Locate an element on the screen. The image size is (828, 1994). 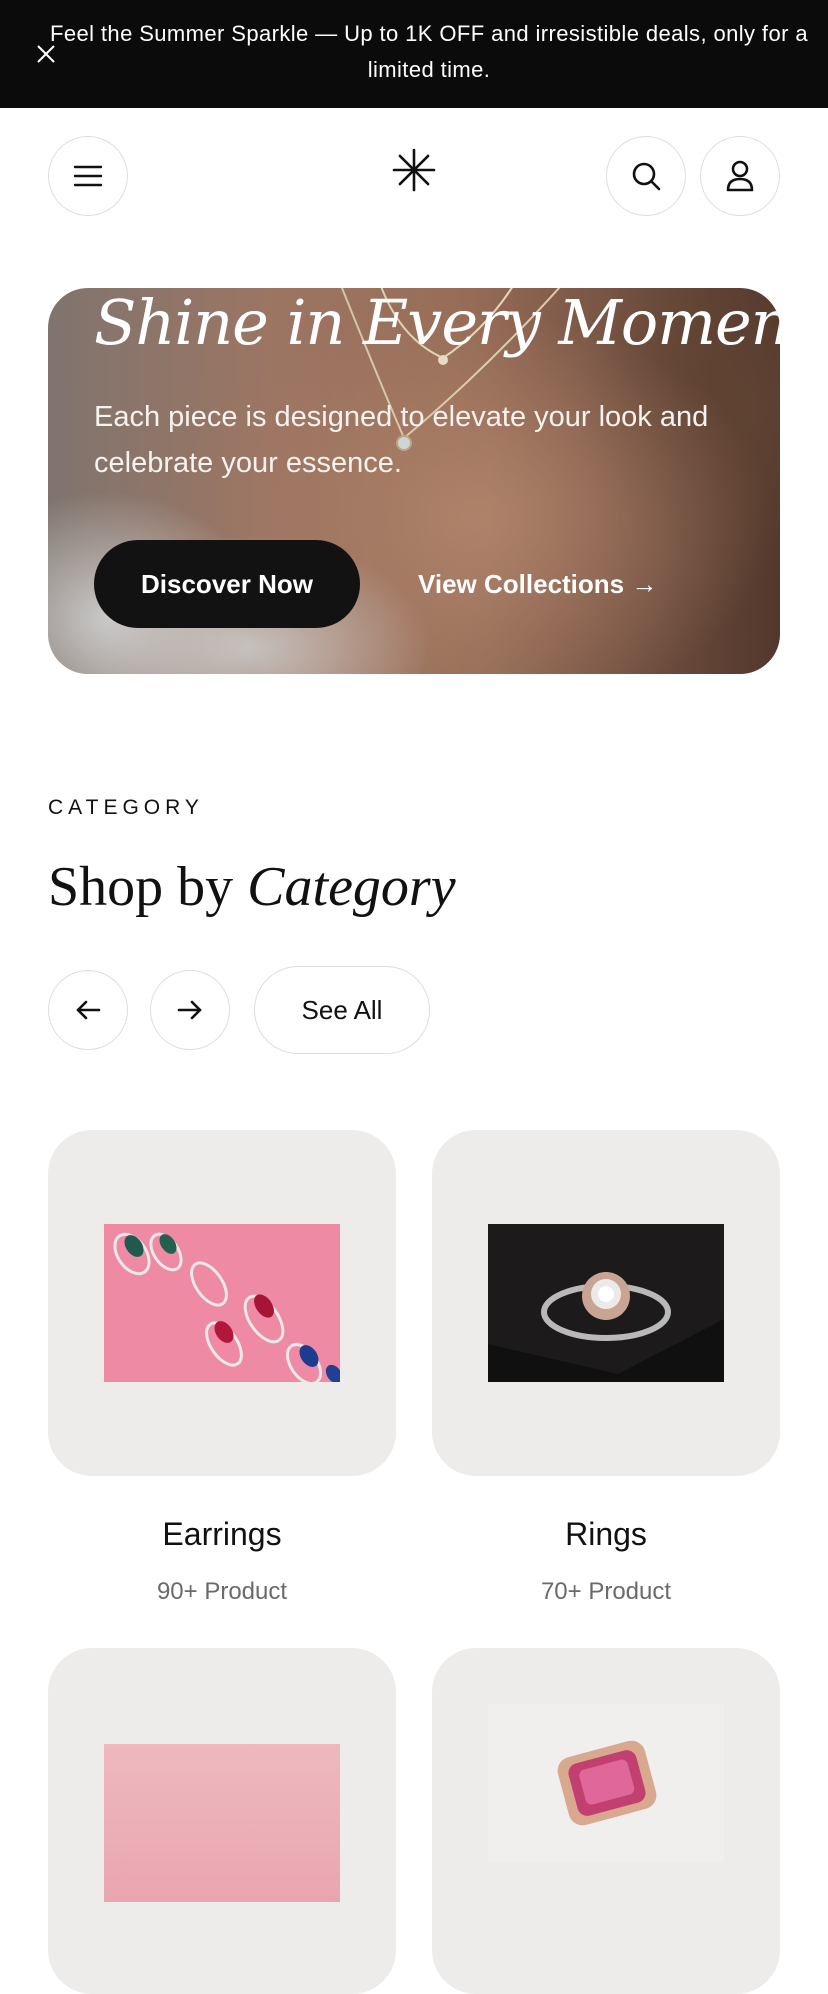
category-count-earrings: 90+ Product is located at coordinates (222, 1591).